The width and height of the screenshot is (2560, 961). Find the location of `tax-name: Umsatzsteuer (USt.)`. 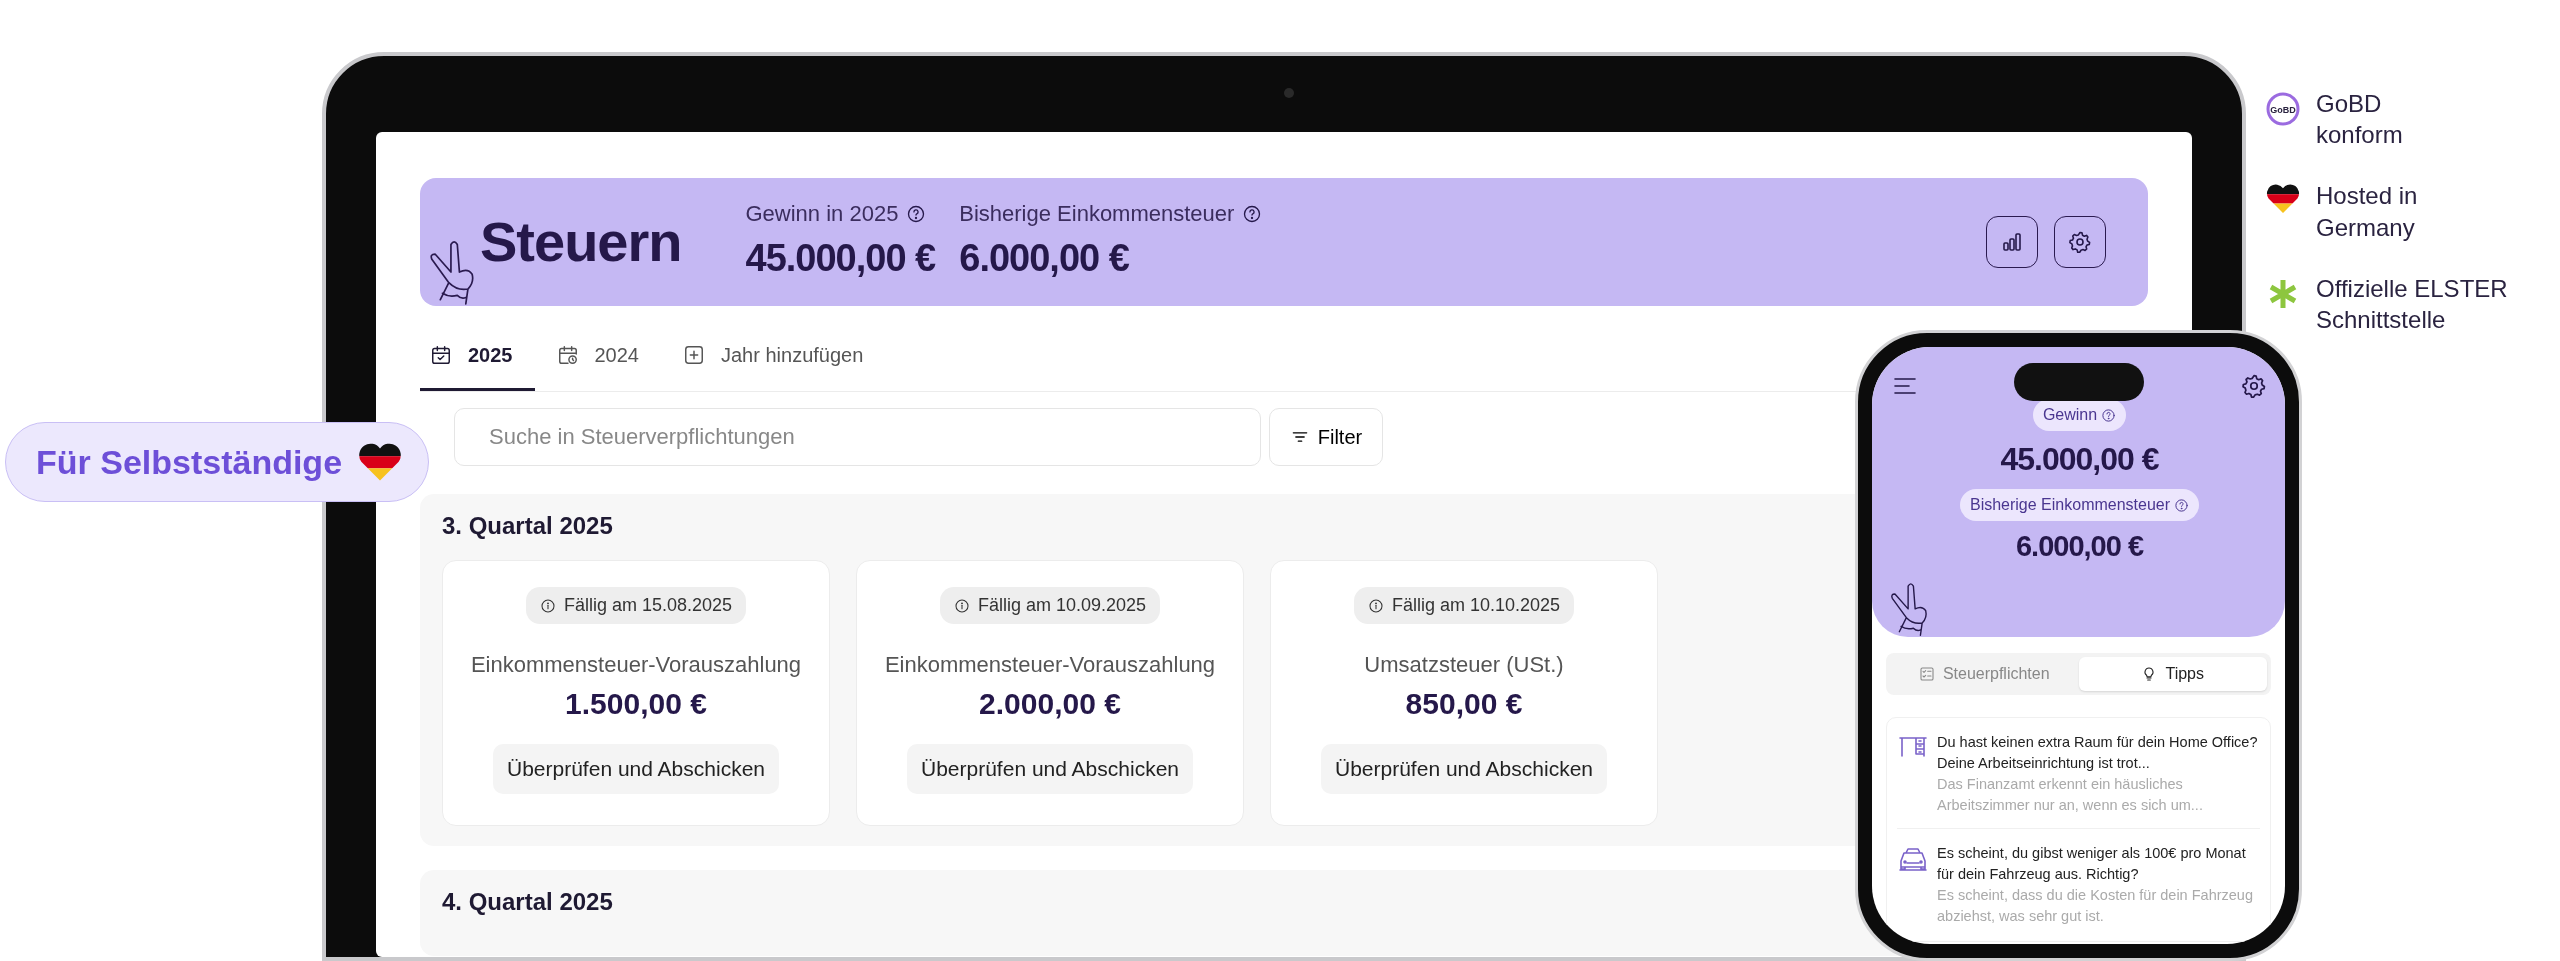

tax-name: Umsatzsteuer (USt.) is located at coordinates (1464, 665).